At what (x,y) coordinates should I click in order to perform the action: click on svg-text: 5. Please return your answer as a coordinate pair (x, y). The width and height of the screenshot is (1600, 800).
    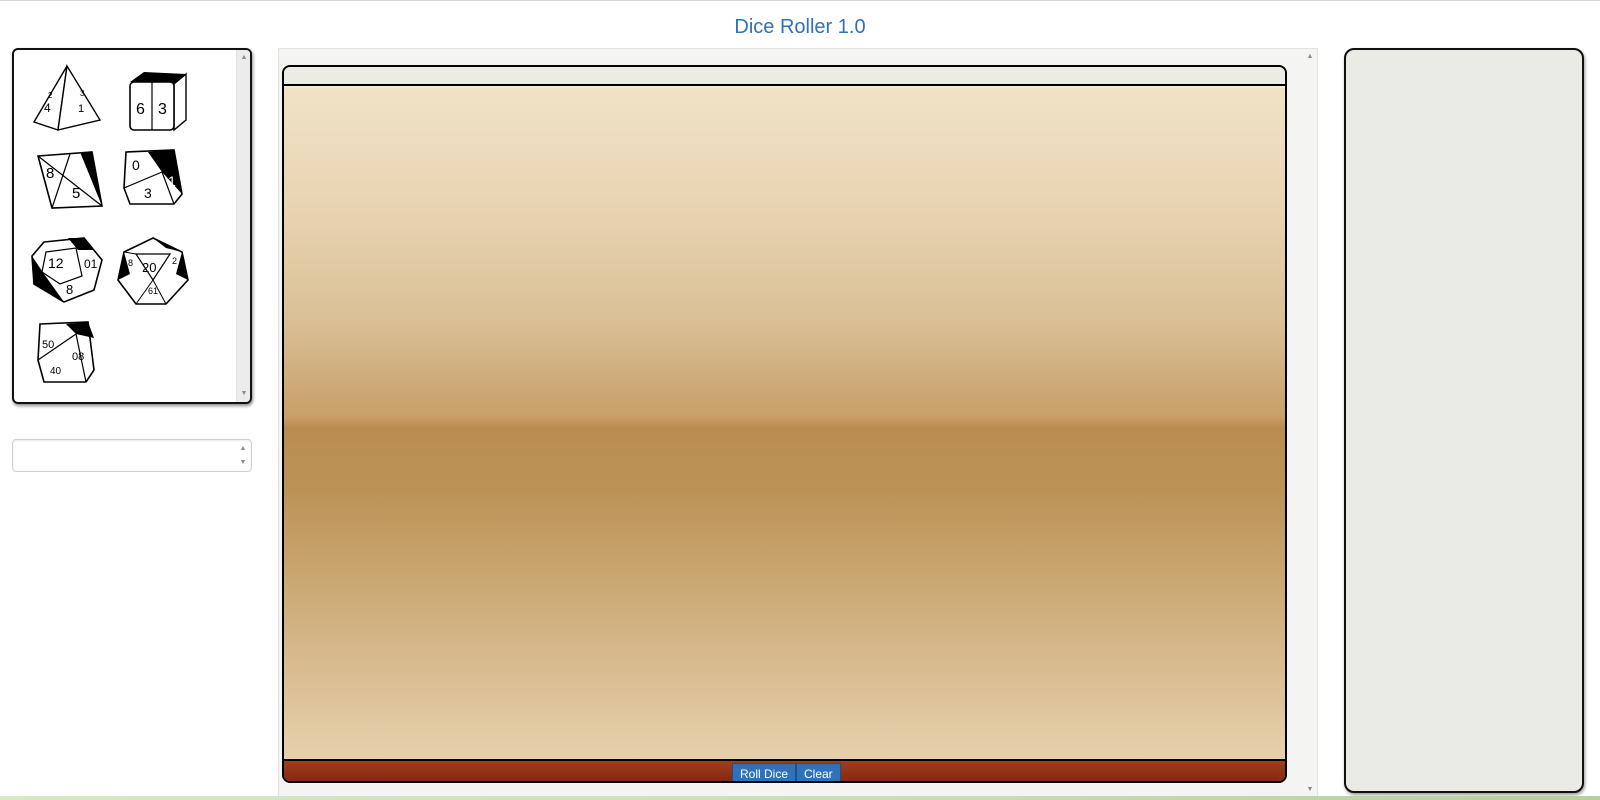
    Looking at the image, I should click on (76, 193).